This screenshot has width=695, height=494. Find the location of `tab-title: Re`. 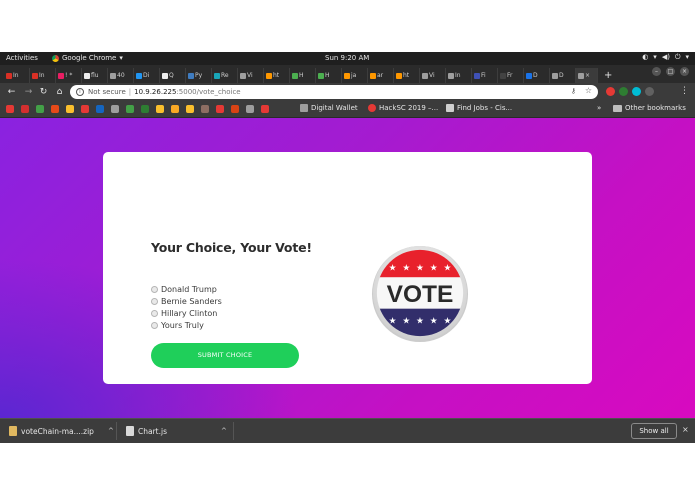

tab-title: Re is located at coordinates (225, 75).